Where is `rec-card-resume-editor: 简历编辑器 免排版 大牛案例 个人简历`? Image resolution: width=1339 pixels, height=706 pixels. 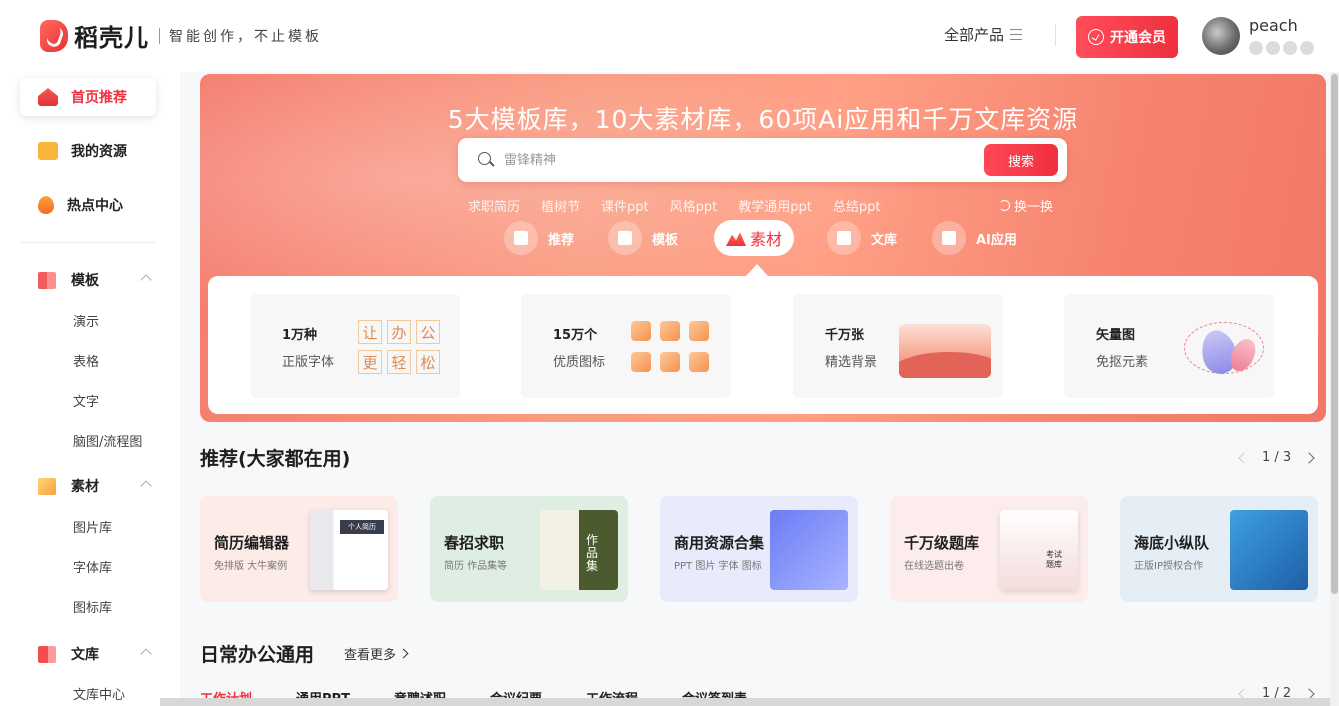 rec-card-resume-editor: 简历编辑器 免排版 大牛案例 个人简历 is located at coordinates (299, 549).